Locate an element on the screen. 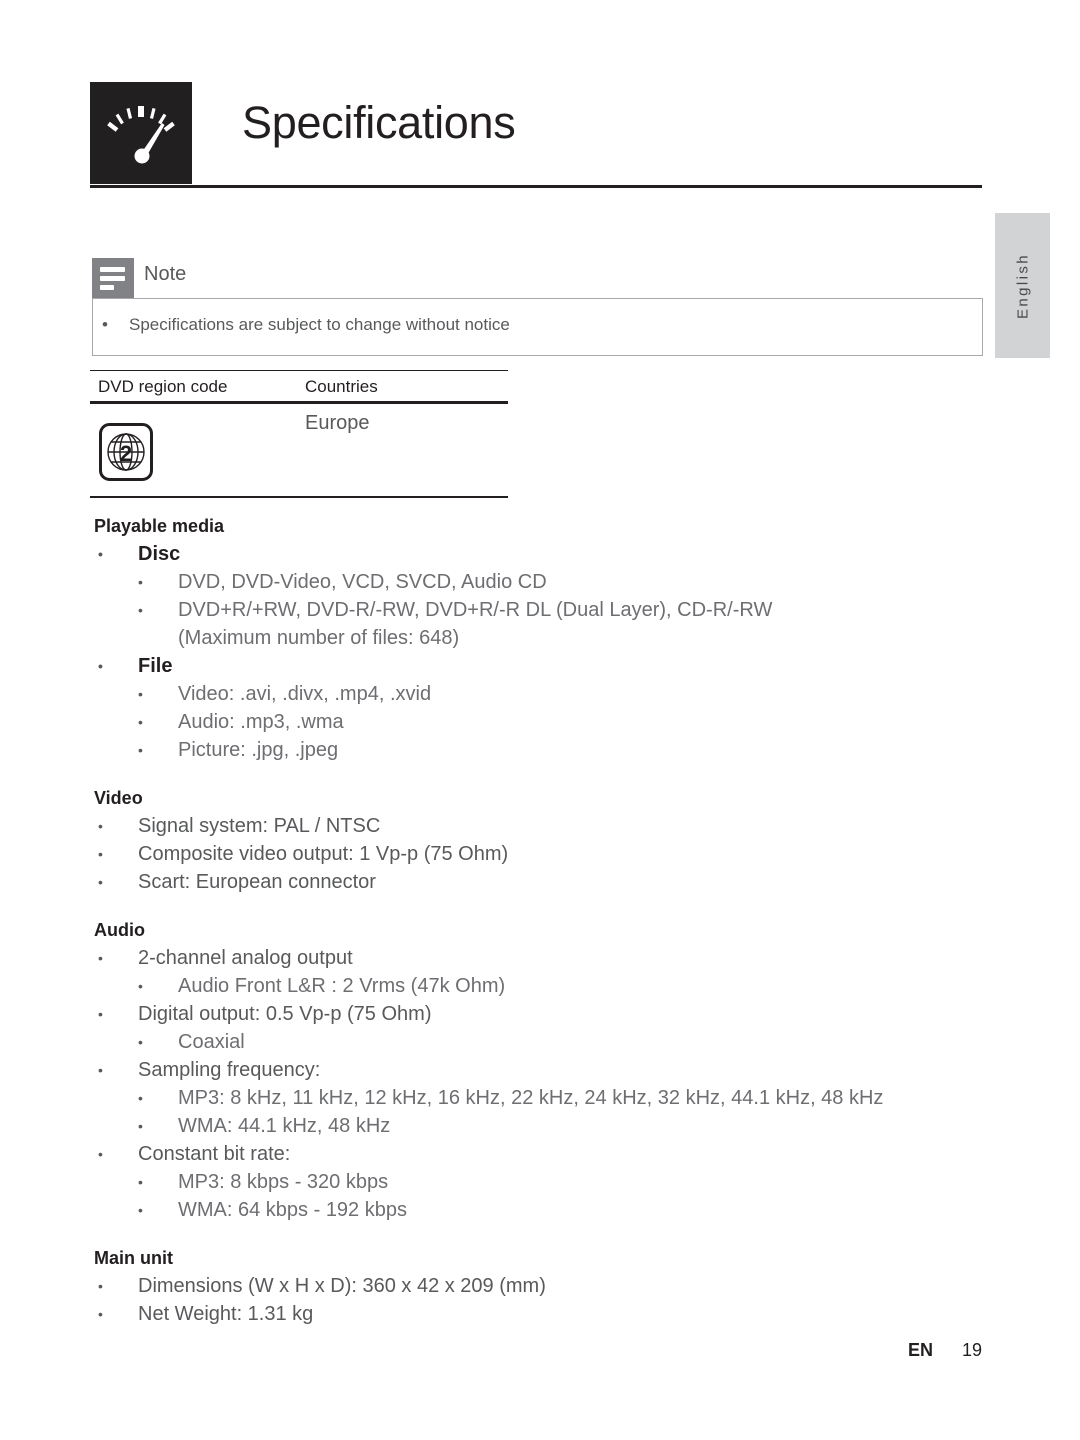 This screenshot has width=1080, height=1440. section-heading: Main unit is located at coordinates (133, 1258).